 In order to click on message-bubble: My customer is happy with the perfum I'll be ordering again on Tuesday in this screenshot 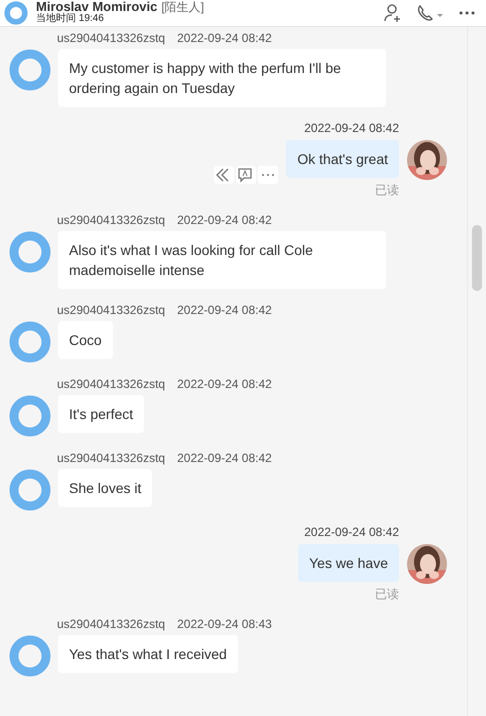, I will do `click(222, 78)`.